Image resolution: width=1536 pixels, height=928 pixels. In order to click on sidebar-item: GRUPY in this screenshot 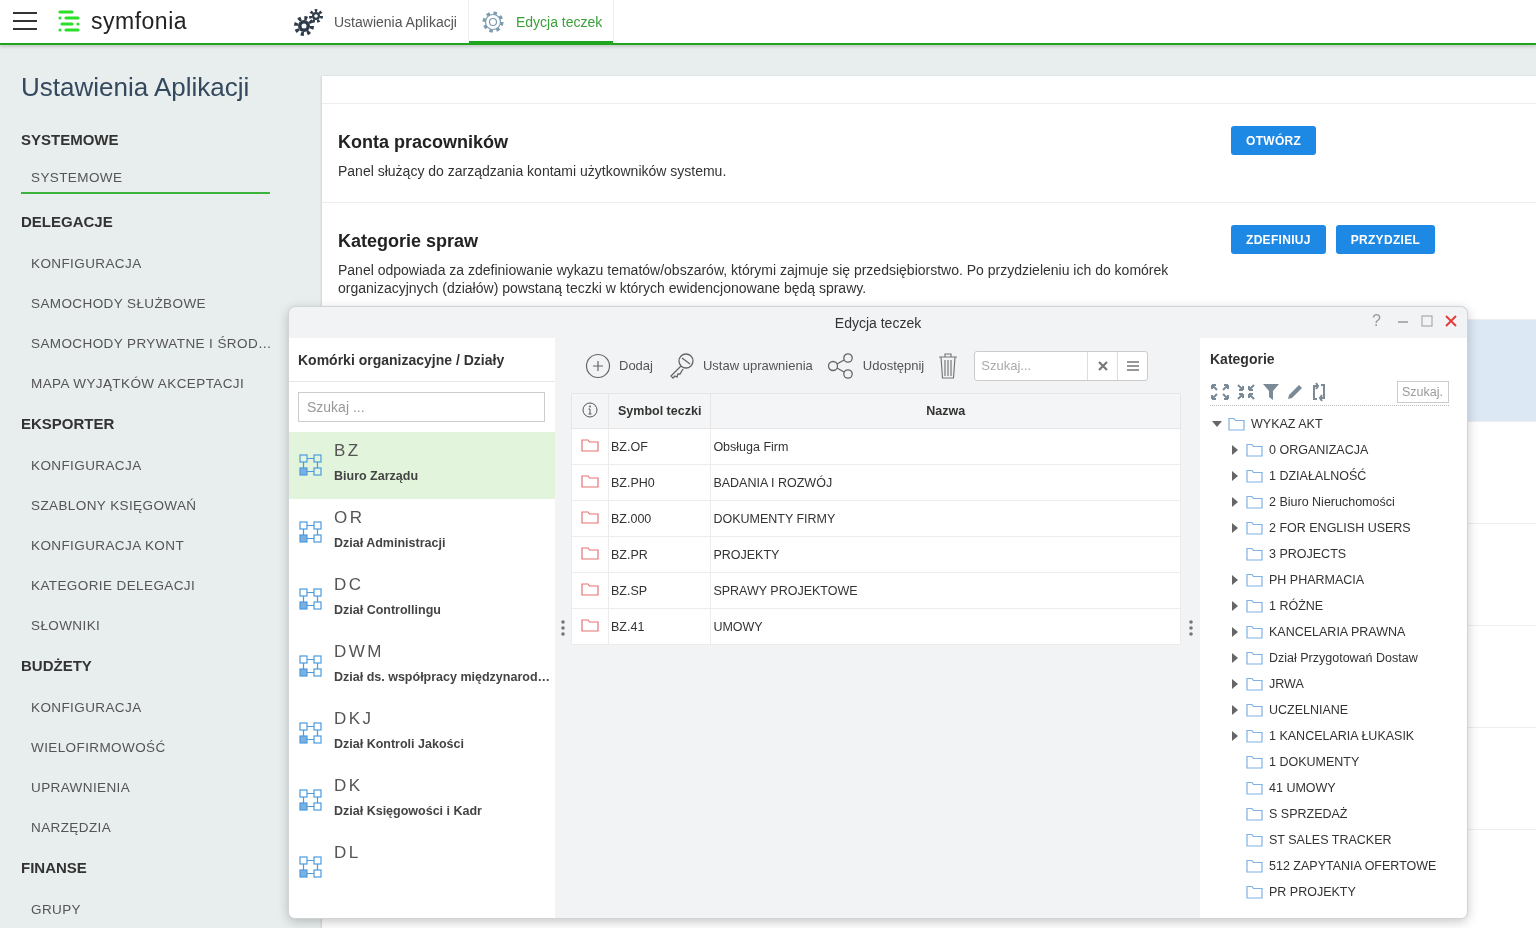, I will do `click(145, 908)`.